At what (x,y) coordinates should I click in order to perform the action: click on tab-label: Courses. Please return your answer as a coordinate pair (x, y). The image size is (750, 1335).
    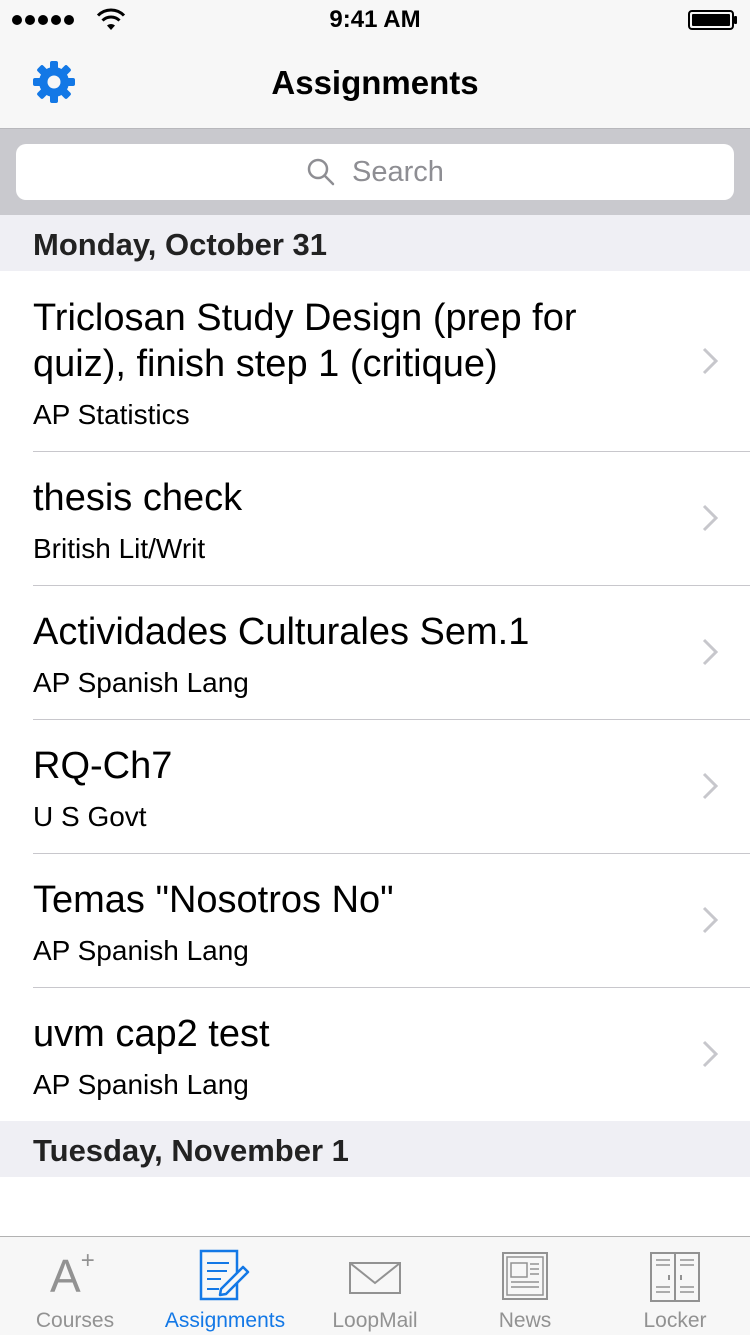
    Looking at the image, I should click on (75, 1320).